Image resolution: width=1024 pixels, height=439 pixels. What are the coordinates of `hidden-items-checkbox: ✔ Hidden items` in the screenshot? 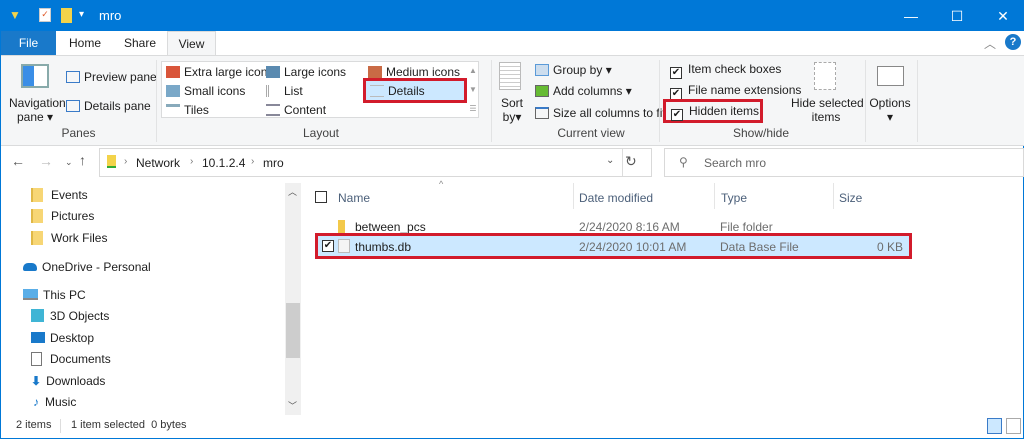 It's located at (713, 111).